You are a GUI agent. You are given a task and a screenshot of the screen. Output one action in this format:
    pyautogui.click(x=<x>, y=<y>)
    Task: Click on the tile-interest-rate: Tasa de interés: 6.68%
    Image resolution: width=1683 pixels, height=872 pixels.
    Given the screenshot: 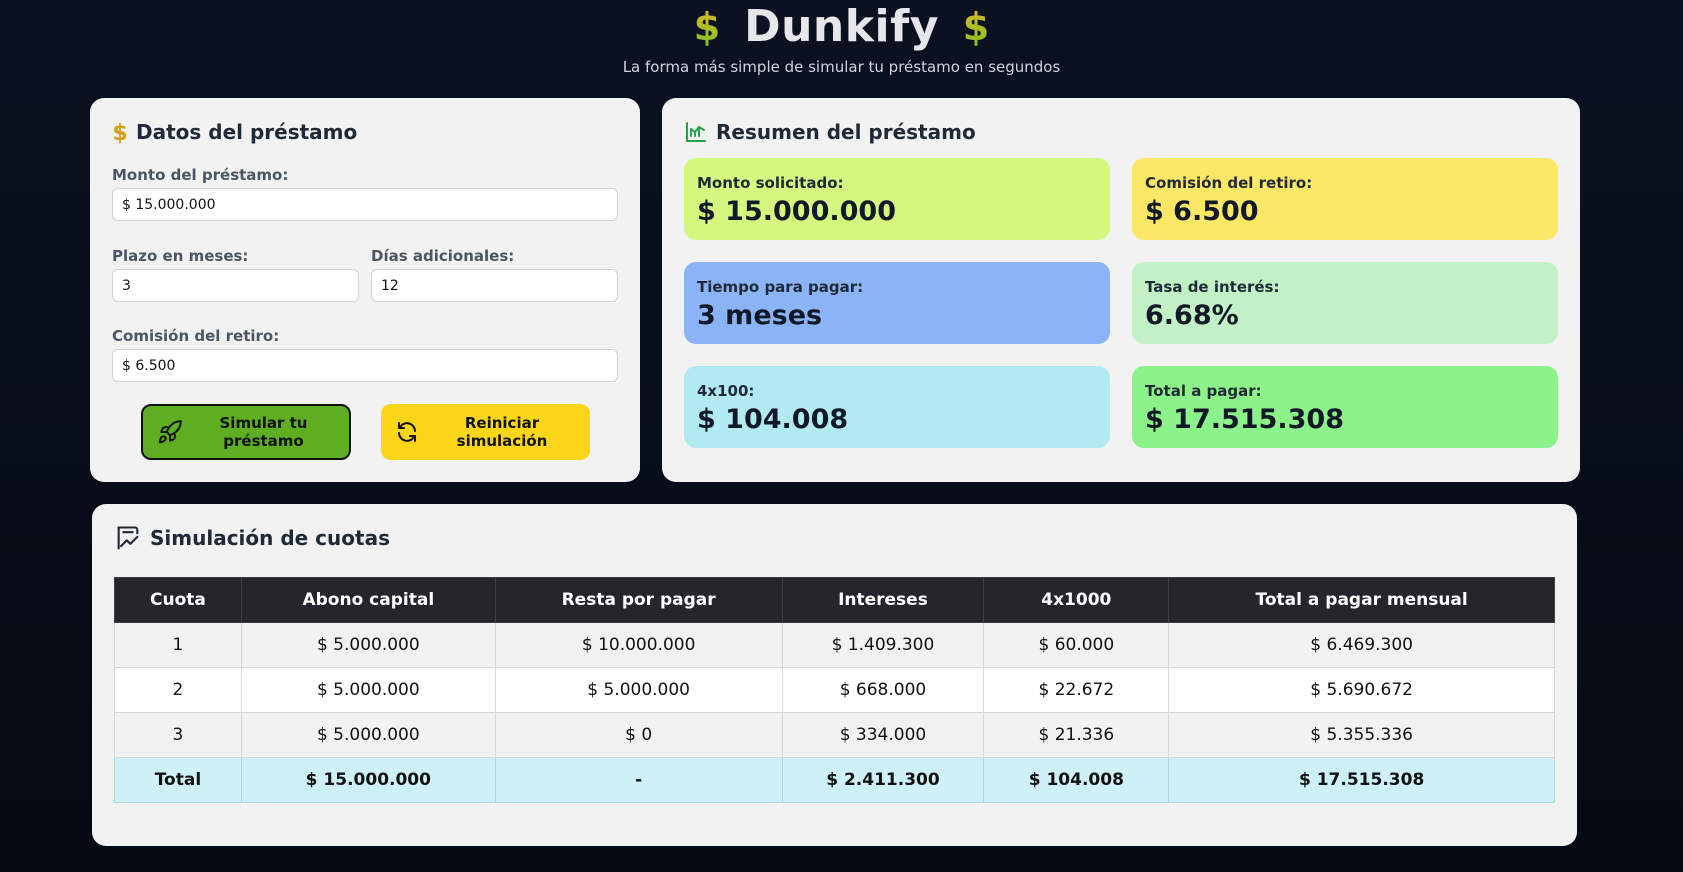 What is the action you would take?
    pyautogui.click(x=1345, y=303)
    